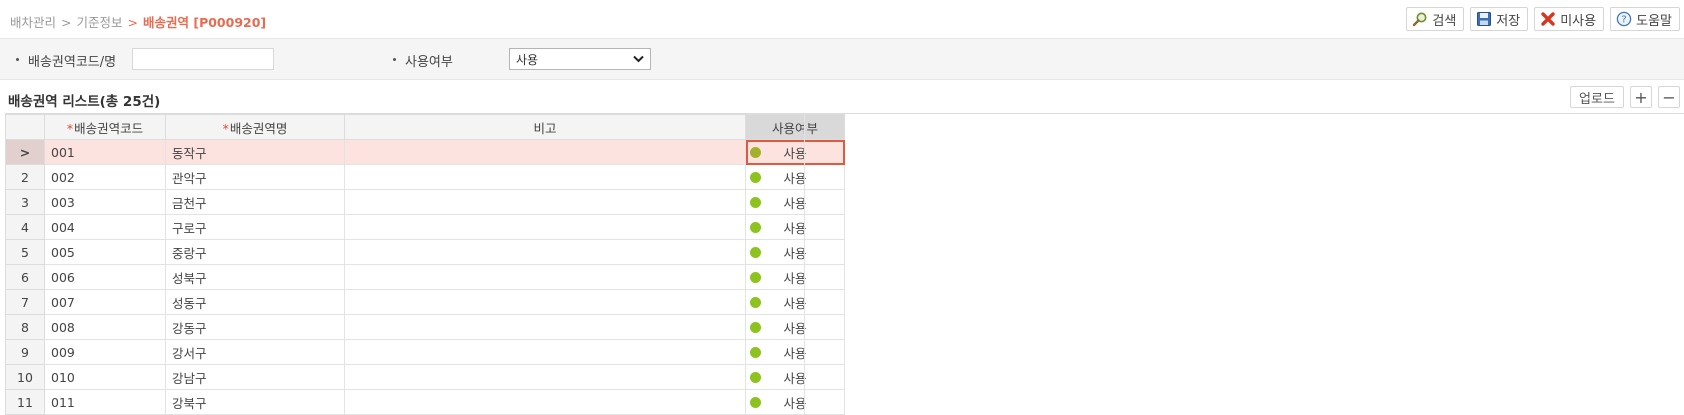 The width and height of the screenshot is (1684, 415). Describe the element at coordinates (66, 60) in the screenshot. I see `code-filter-label: 배송권역코드/명` at that location.